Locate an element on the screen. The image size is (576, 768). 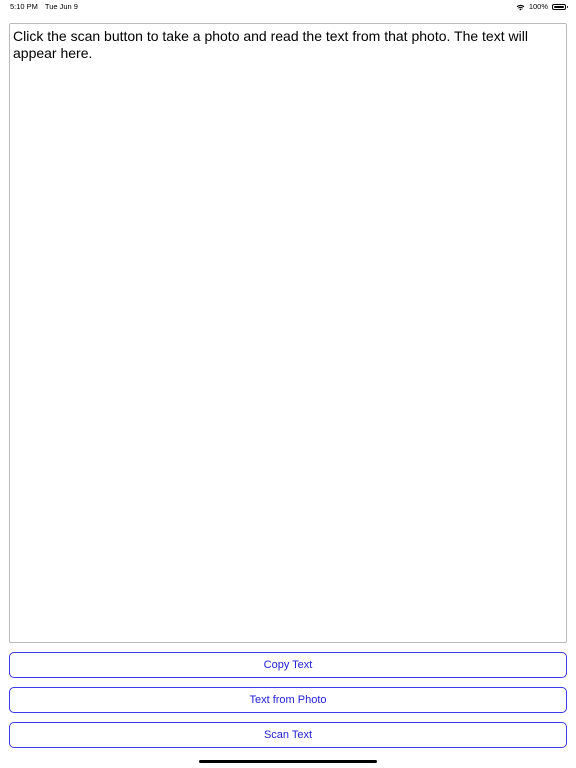
wifi-icon is located at coordinates (520, 7).